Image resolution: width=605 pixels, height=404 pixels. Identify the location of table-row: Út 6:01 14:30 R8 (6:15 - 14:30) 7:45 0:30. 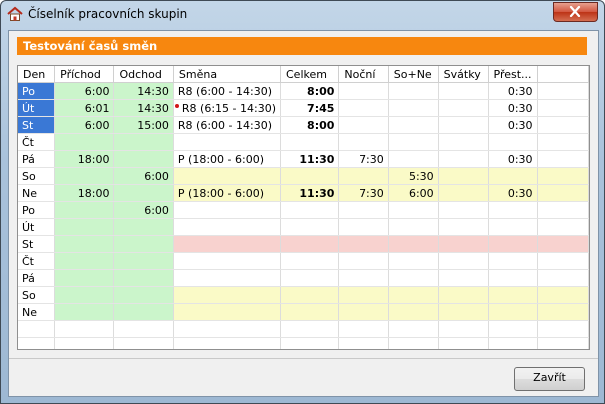
(303, 108).